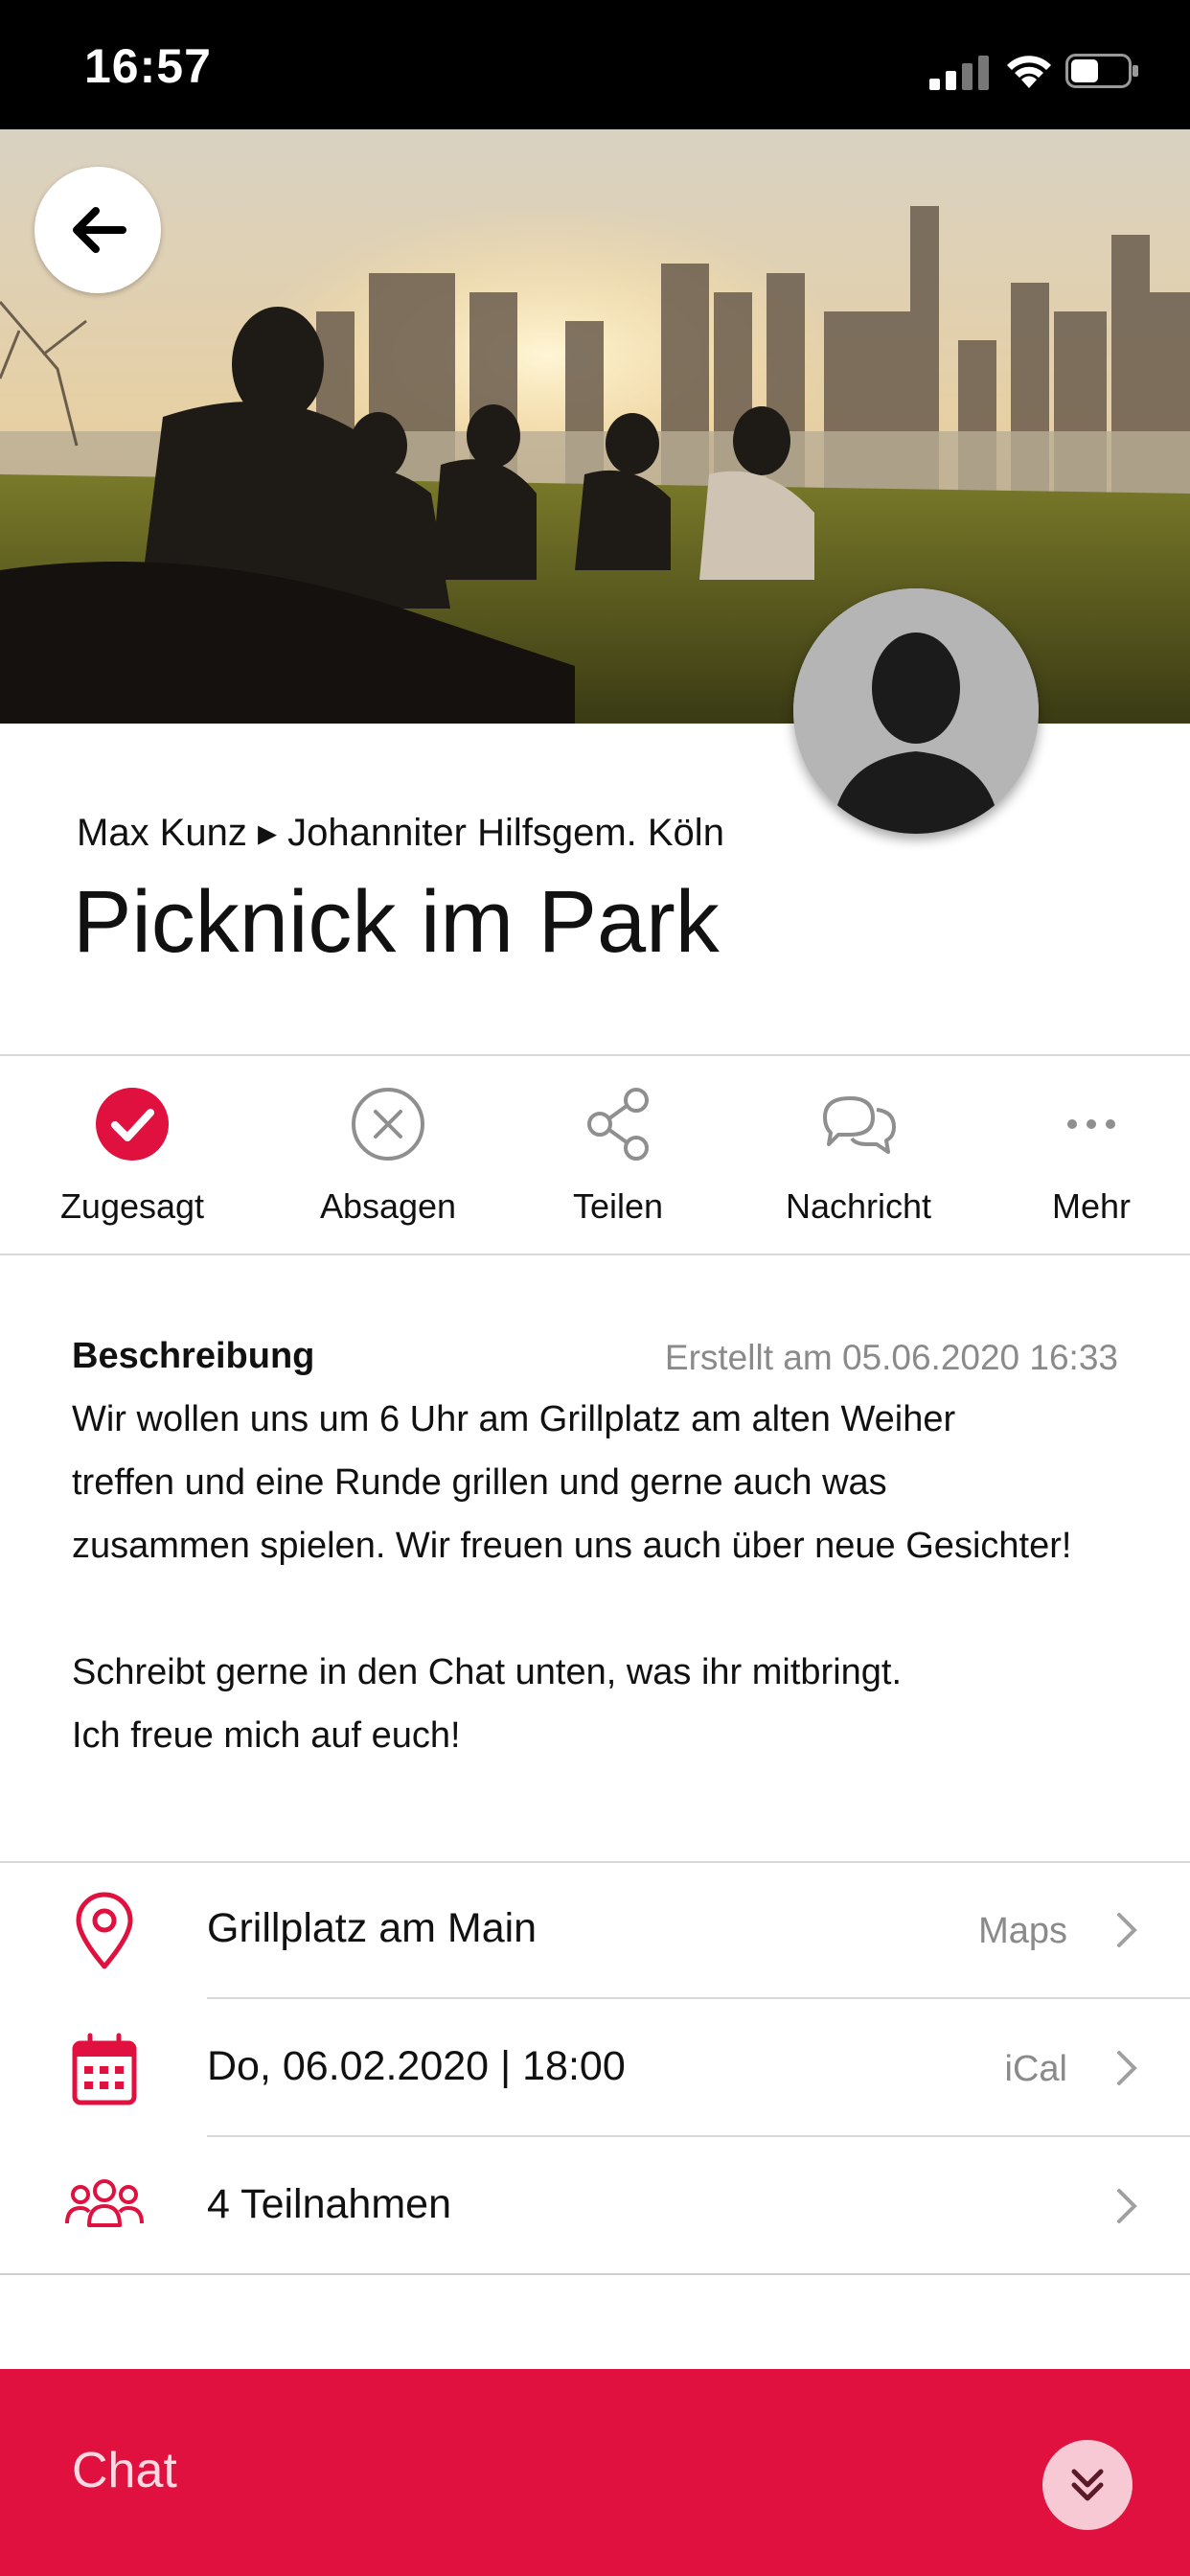 The height and width of the screenshot is (2576, 1190). I want to click on description-line: Ich freue mich auf euch!, so click(266, 1736).